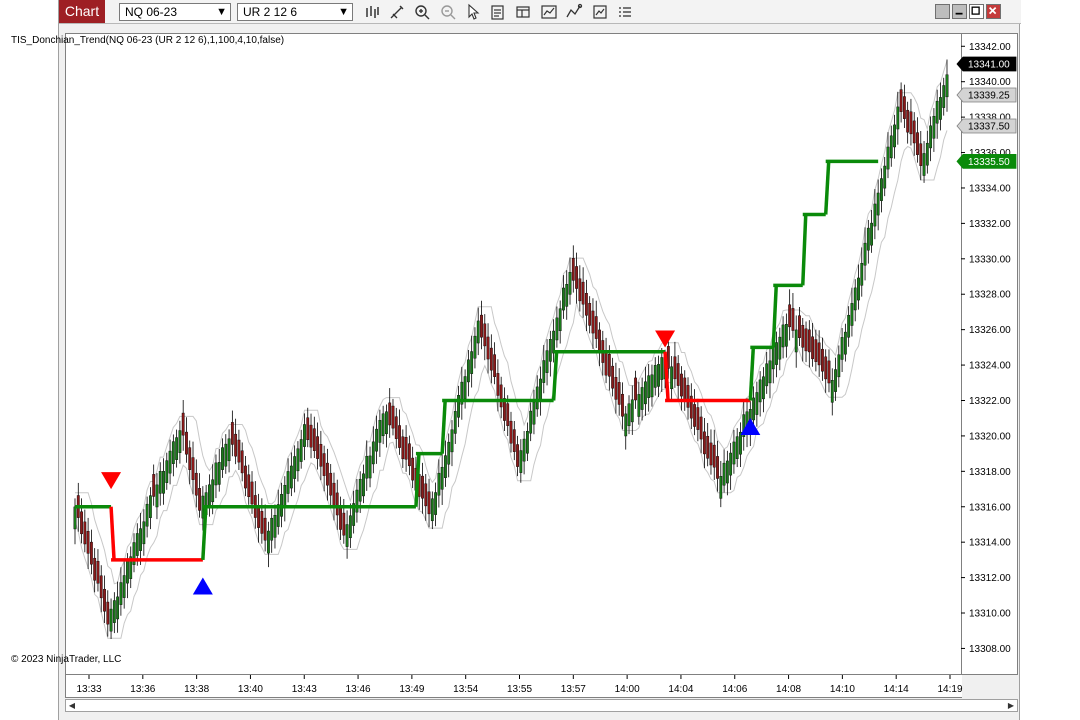 This screenshot has height=720, width=1080. I want to click on copyright-notice: © 2023 NinjaTrader, LLC, so click(66, 659).